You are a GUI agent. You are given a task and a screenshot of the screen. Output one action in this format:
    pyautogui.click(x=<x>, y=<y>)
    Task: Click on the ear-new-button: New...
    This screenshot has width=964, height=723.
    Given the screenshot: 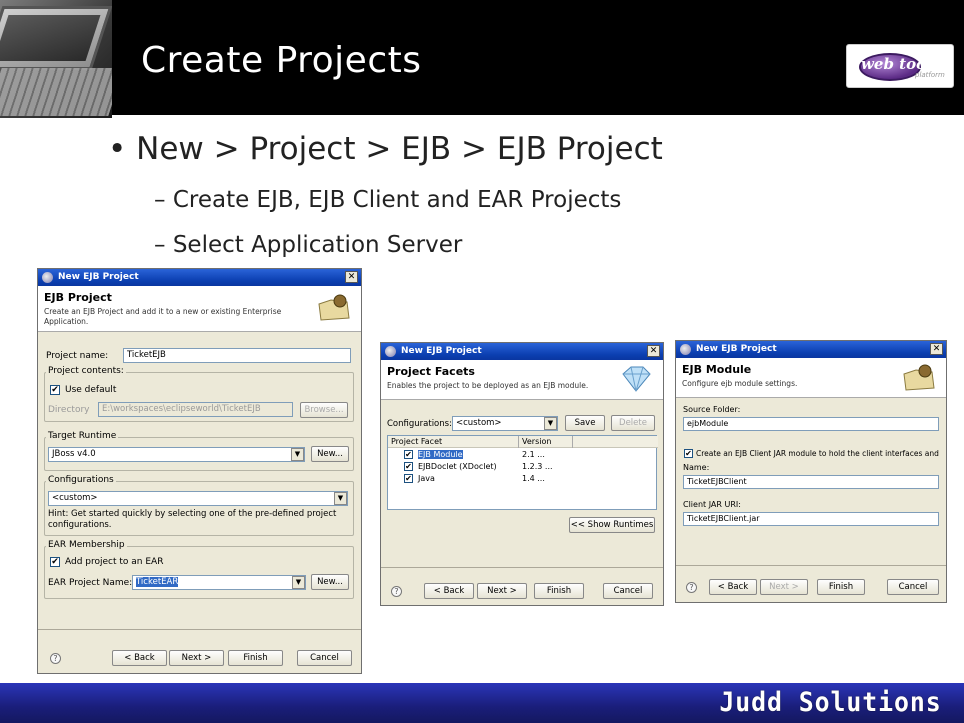 What is the action you would take?
    pyautogui.click(x=330, y=582)
    